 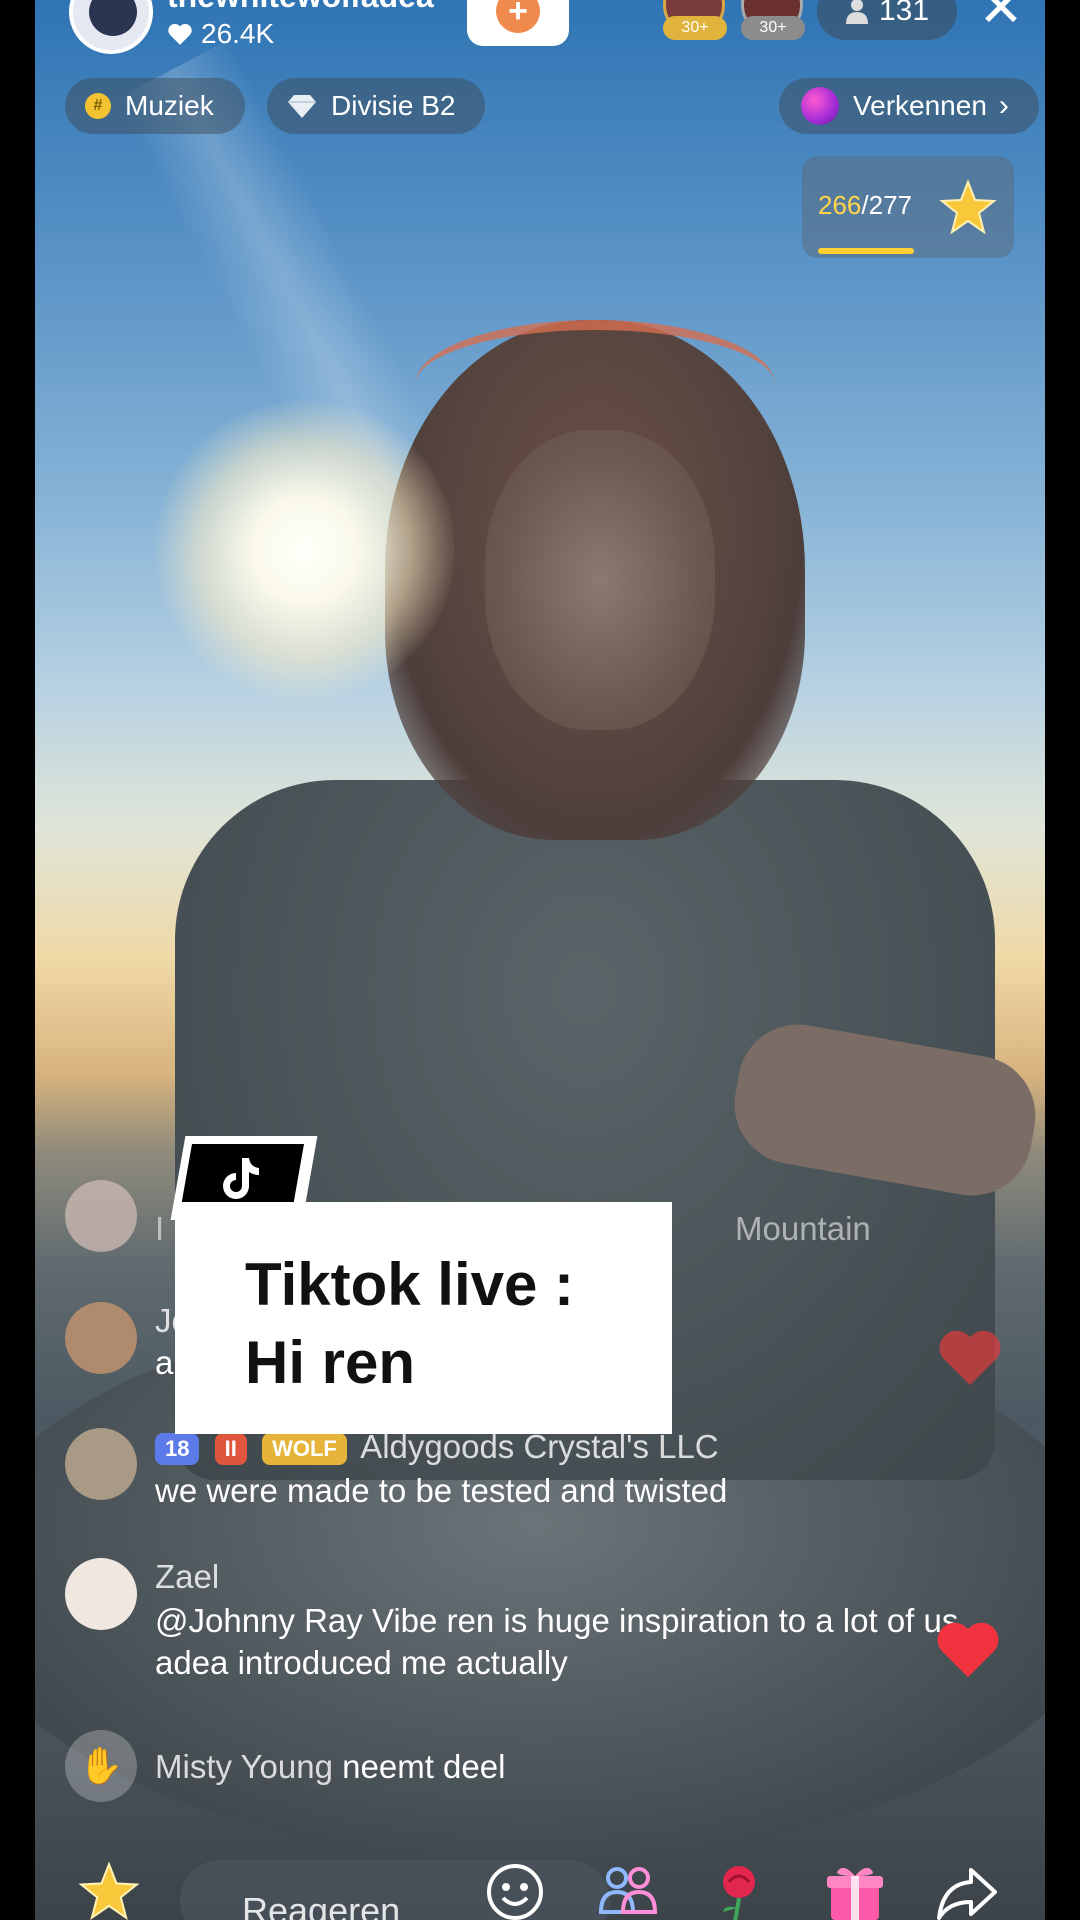 I want to click on join-username: Misty Young, so click(x=244, y=1766).